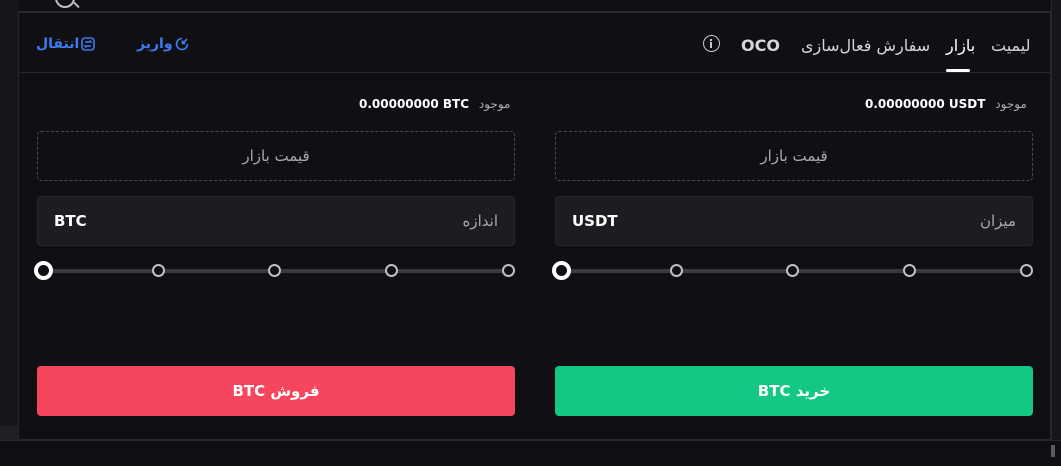 The image size is (1061, 466). I want to click on tab-market: بازار, so click(960, 45).